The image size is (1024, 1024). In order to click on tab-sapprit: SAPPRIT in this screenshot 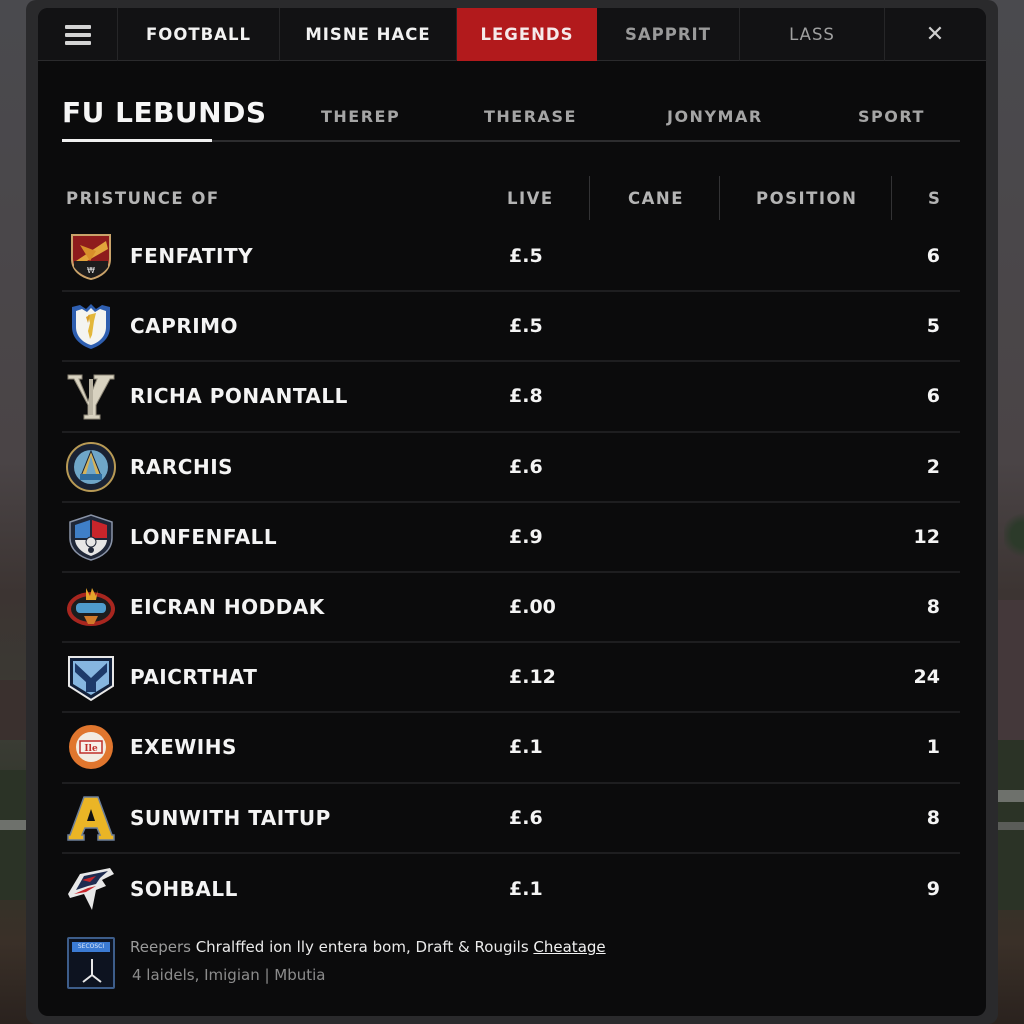, I will do `click(668, 34)`.